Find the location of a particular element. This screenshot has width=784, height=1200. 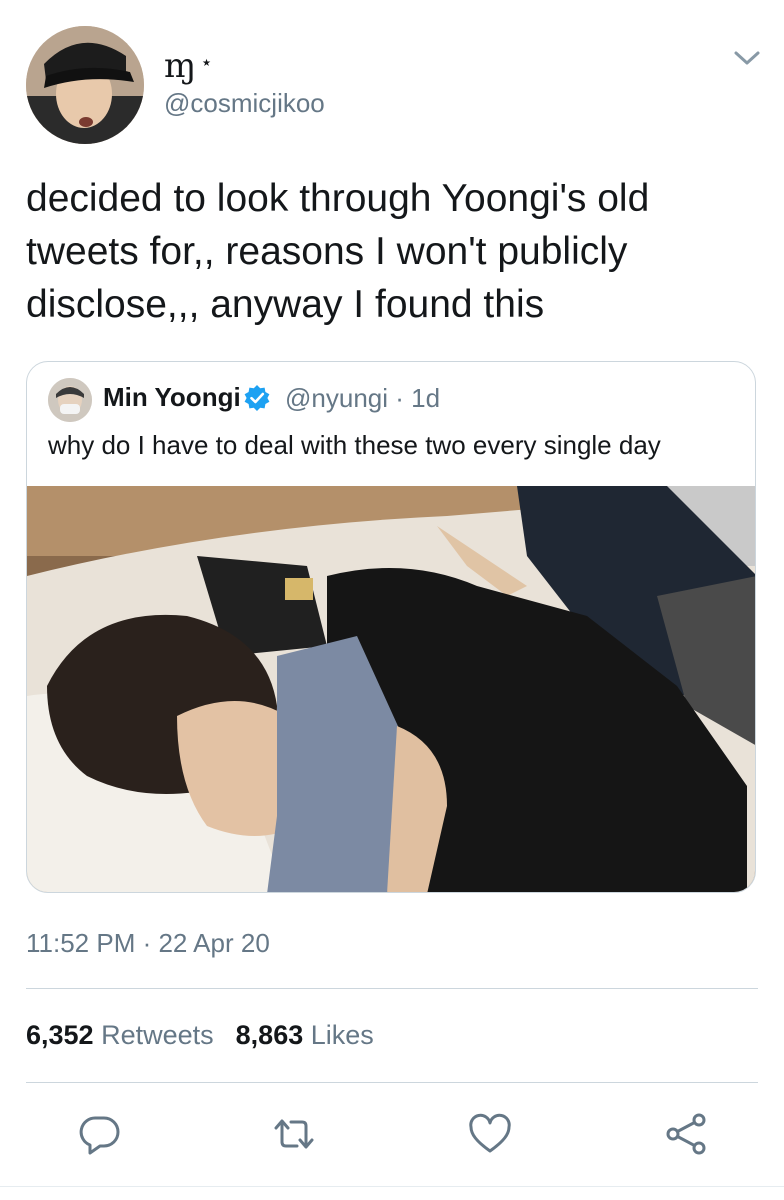

quoted-tweet-meta: @nyungi · 1d is located at coordinates (362, 398).